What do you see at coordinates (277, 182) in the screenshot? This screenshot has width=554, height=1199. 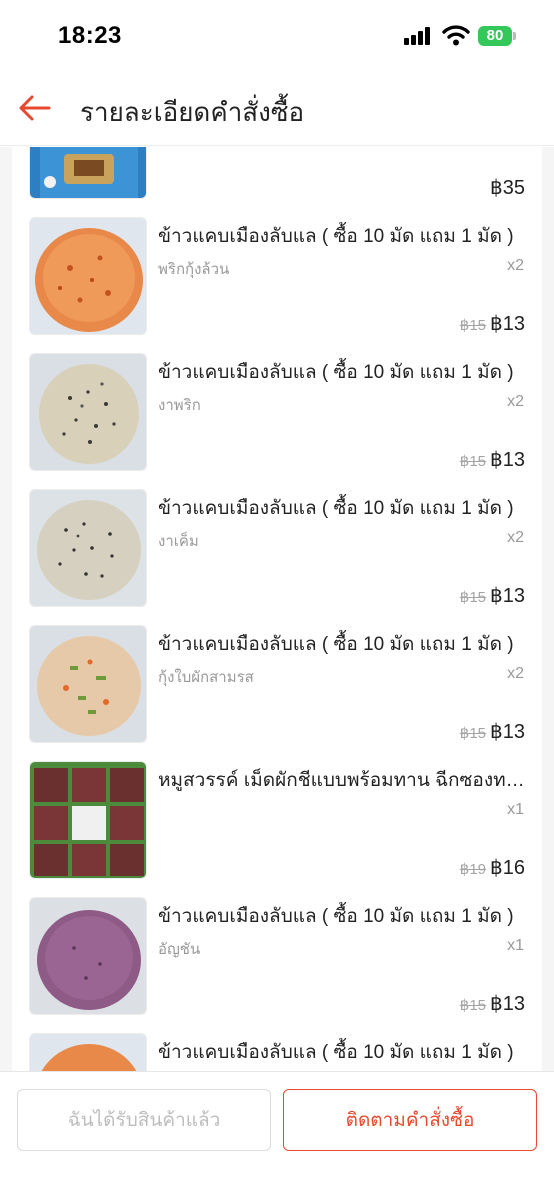 I see `list-item: ฿35` at bounding box center [277, 182].